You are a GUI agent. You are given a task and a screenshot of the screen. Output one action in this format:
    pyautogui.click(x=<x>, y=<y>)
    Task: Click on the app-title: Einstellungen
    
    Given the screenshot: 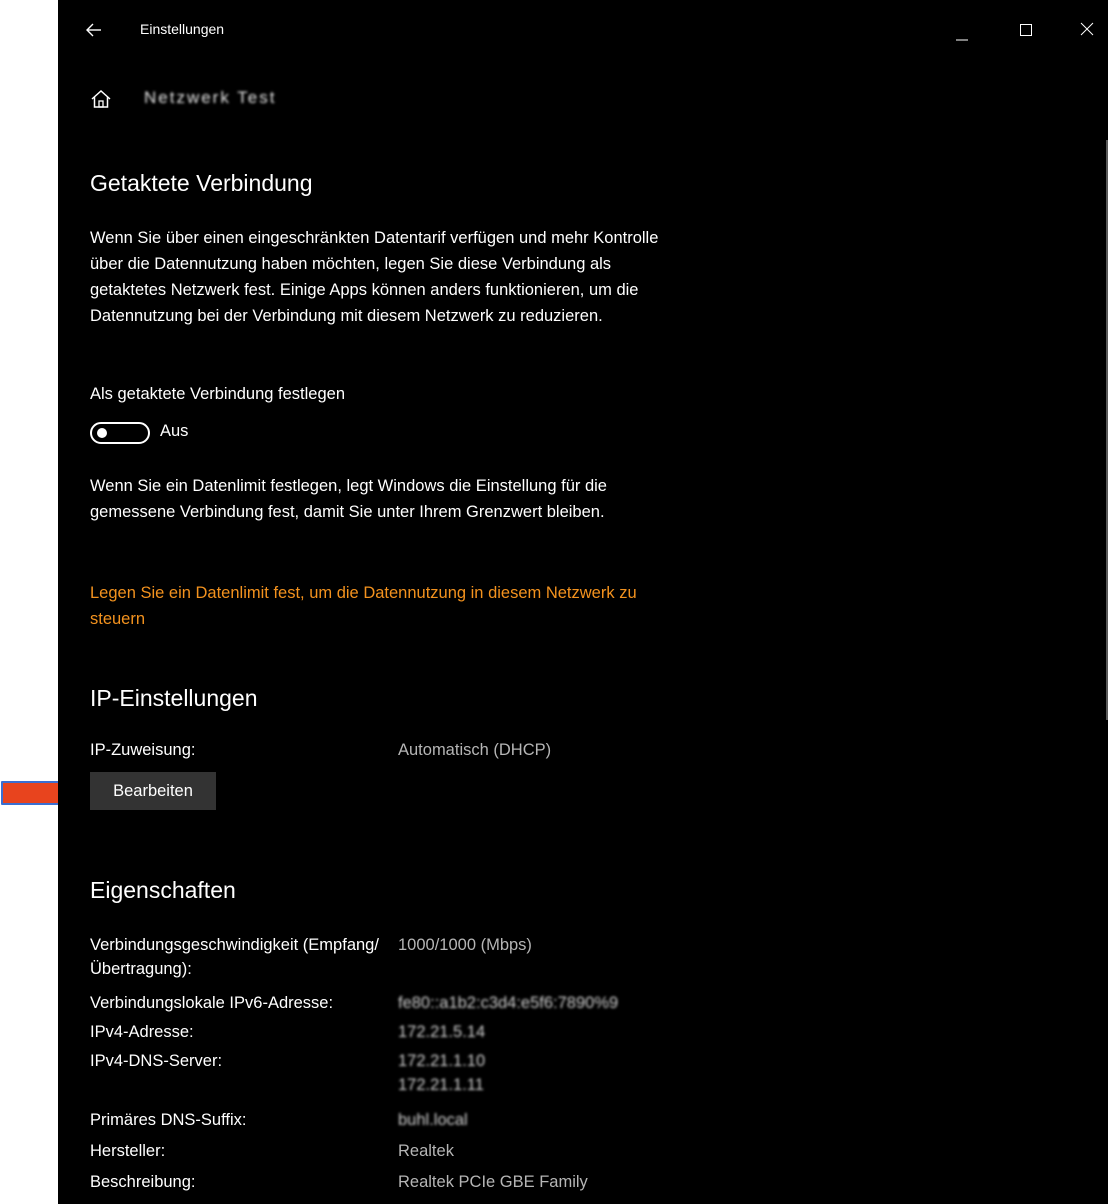 What is the action you would take?
    pyautogui.click(x=182, y=29)
    